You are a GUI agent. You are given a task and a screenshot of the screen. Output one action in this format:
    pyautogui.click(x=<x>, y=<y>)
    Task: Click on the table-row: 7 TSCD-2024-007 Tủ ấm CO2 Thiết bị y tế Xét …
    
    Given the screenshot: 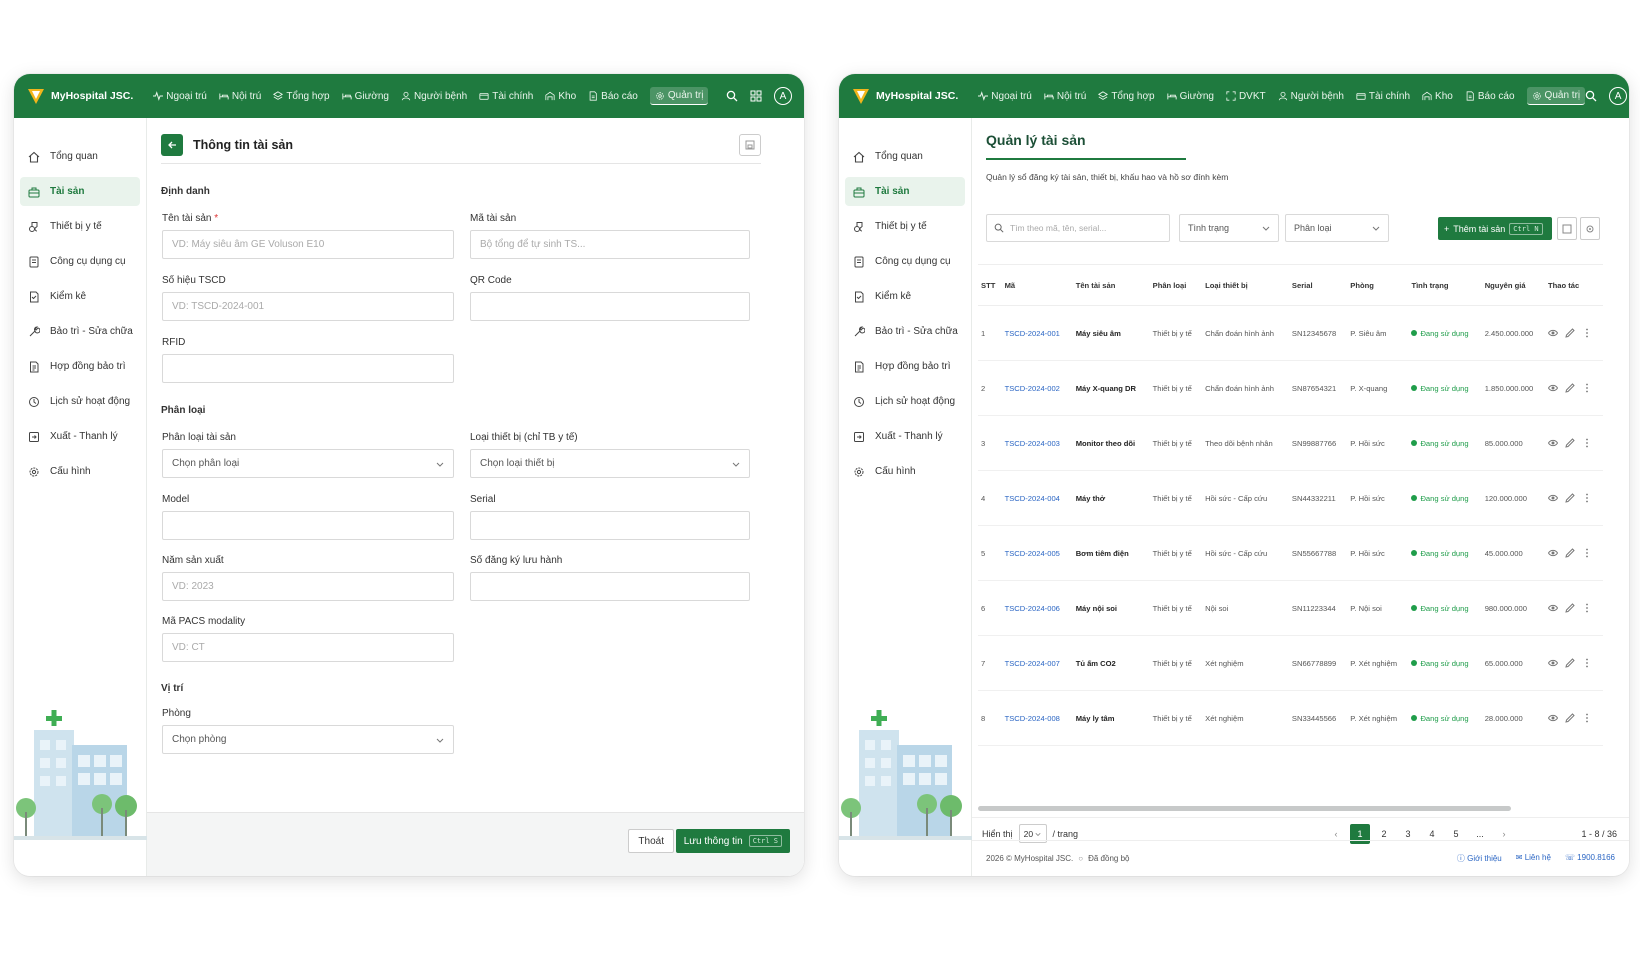 What is the action you would take?
    pyautogui.click(x=1290, y=663)
    